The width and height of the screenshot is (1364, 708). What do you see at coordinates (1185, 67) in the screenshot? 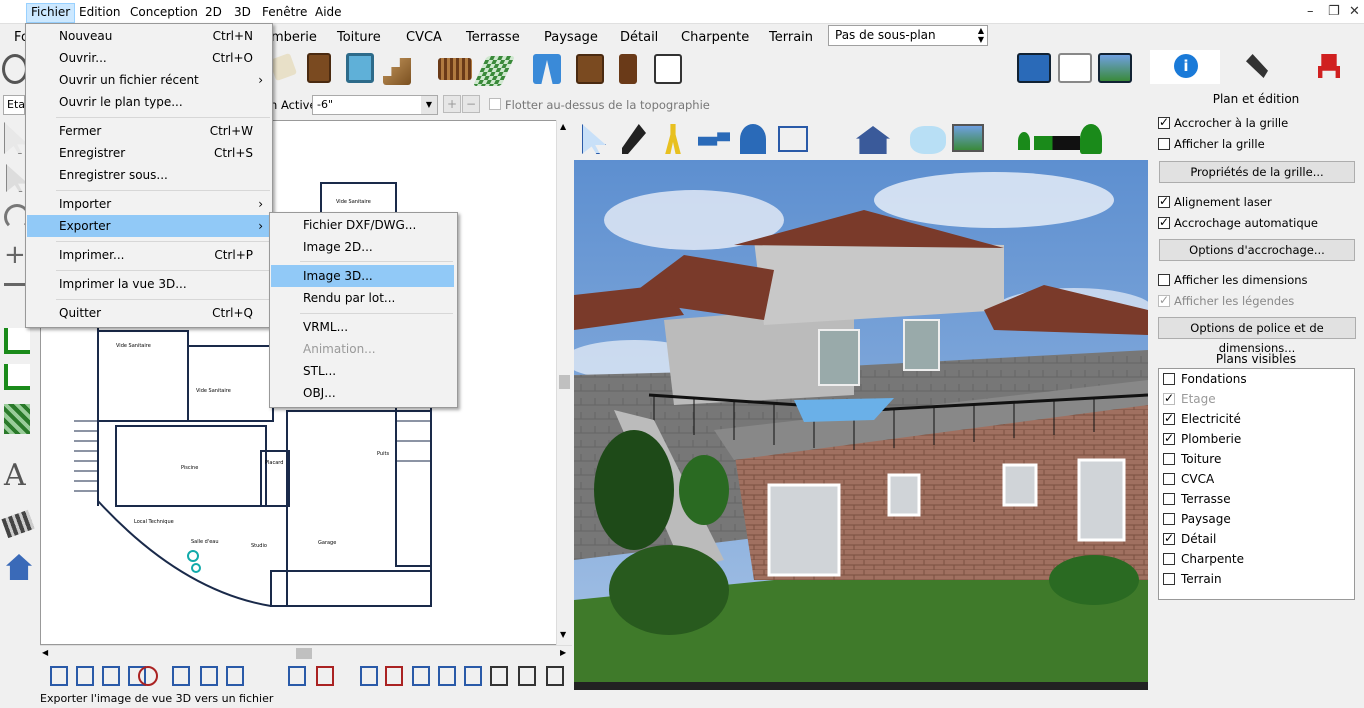
I see `tab-info: i` at bounding box center [1185, 67].